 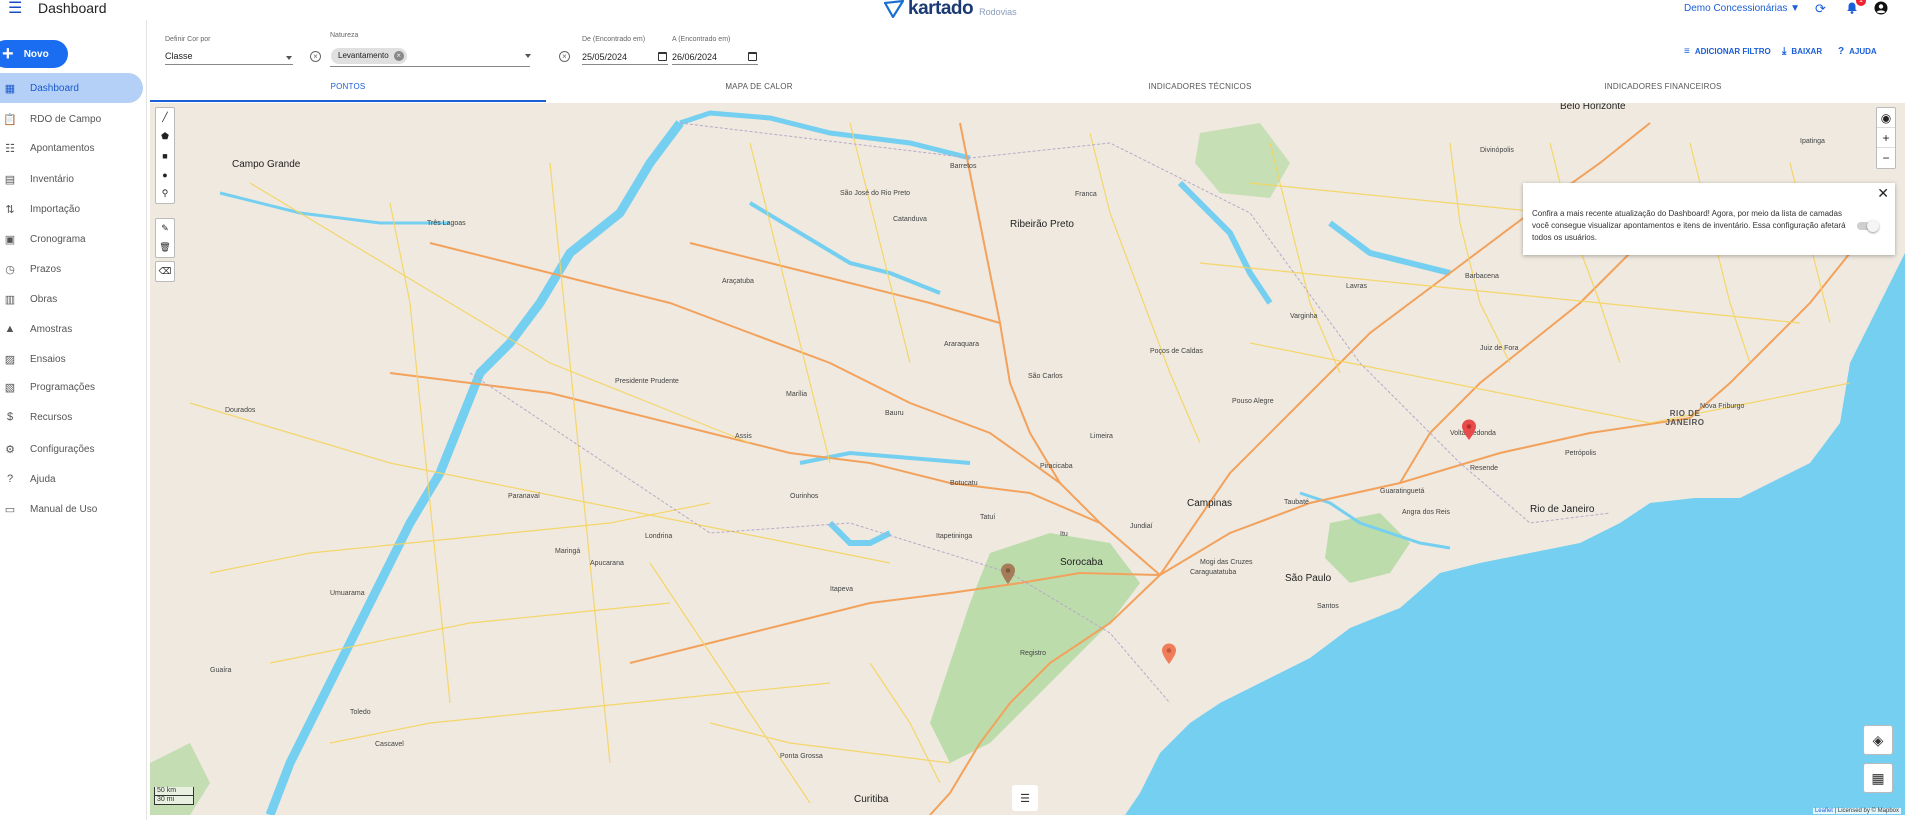 What do you see at coordinates (63, 387) in the screenshot?
I see `sidebar-item-label: Programações` at bounding box center [63, 387].